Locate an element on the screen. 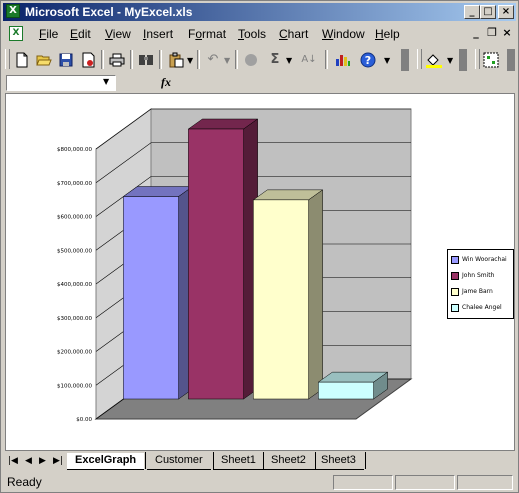 This screenshot has height=493, width=519. workbook-icon: X is located at coordinates (16, 33).